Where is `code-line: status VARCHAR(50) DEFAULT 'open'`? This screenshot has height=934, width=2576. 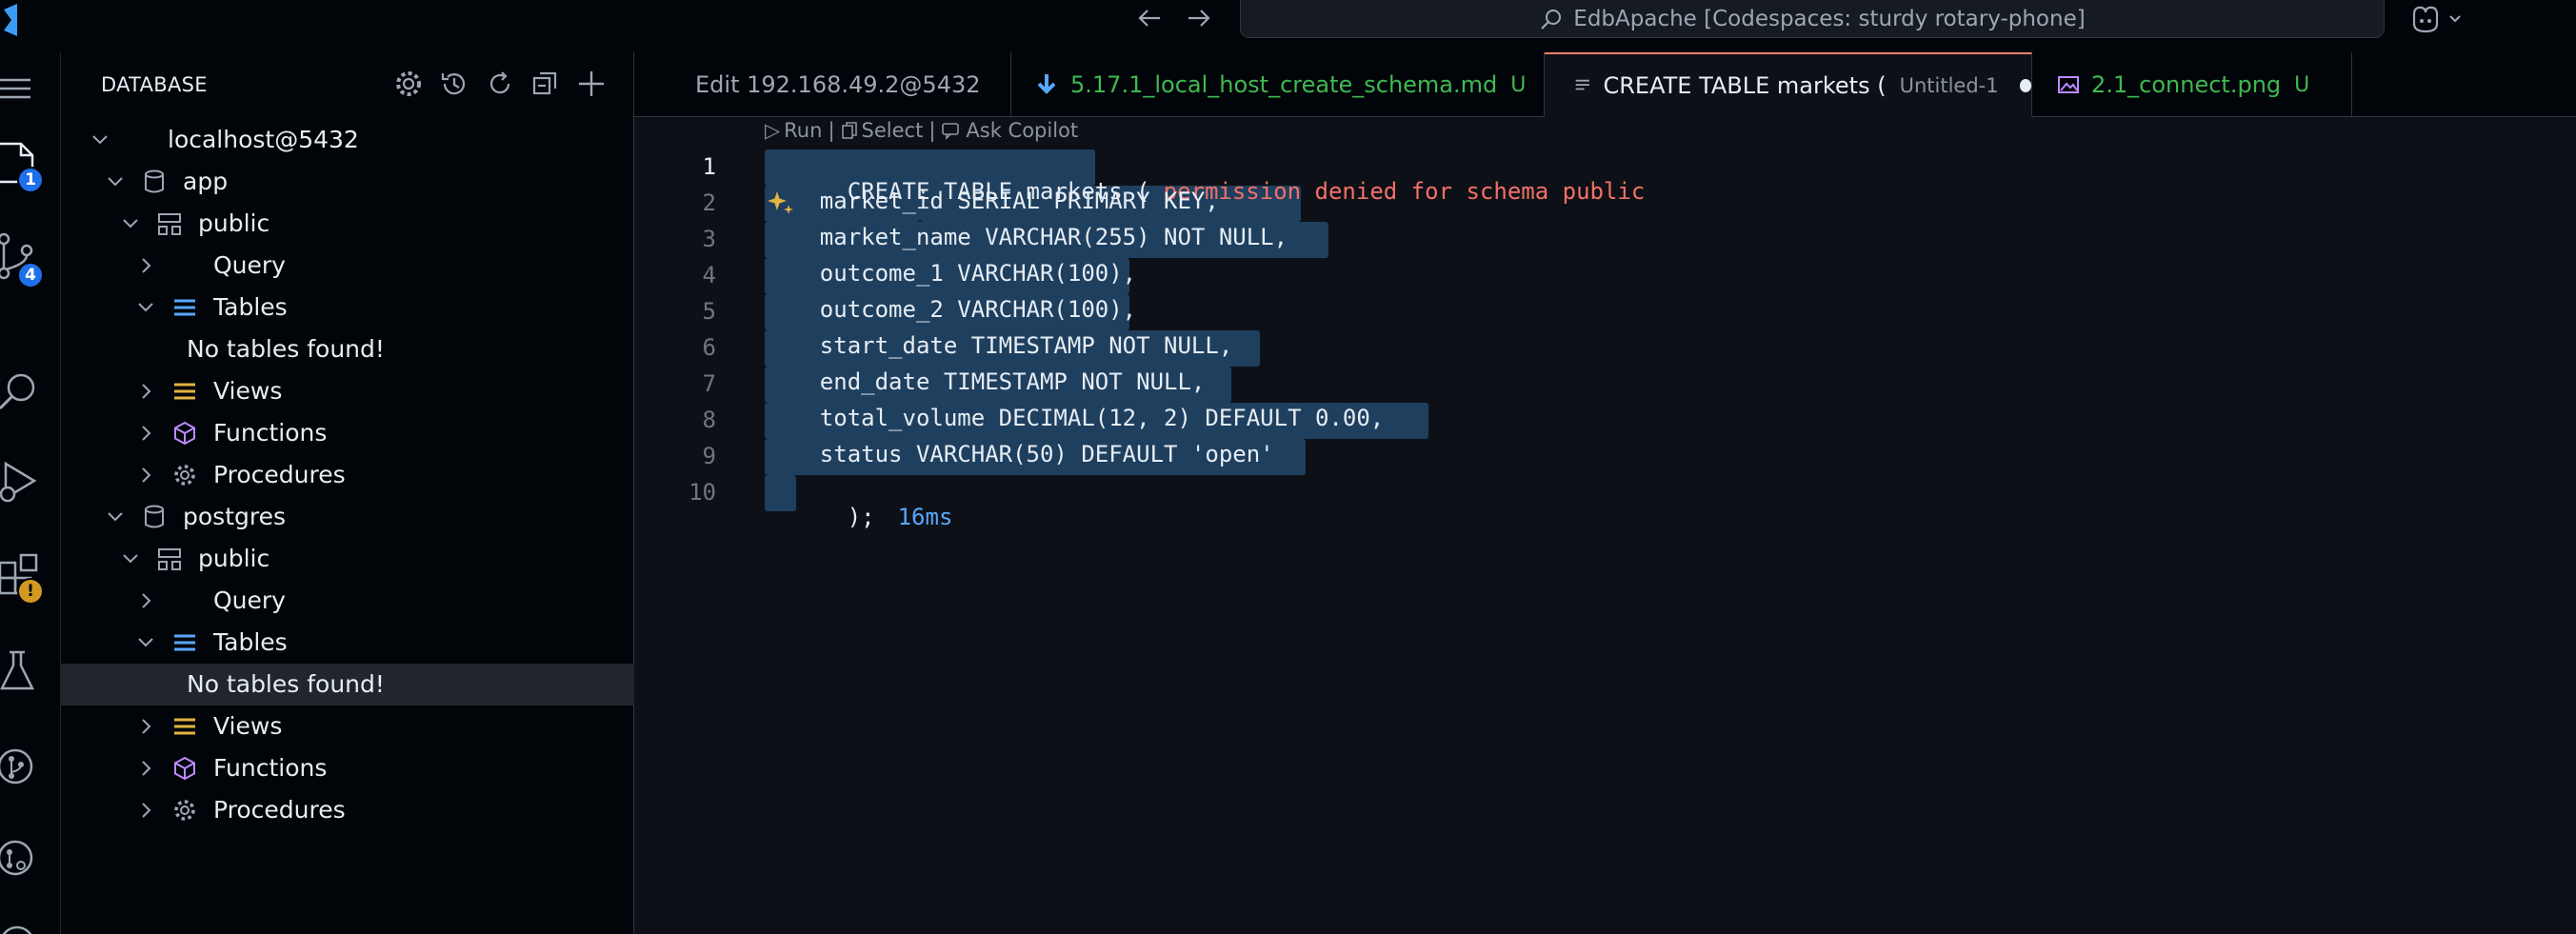 code-line: status VARCHAR(50) DEFAULT 'open' is located at coordinates (1020, 454).